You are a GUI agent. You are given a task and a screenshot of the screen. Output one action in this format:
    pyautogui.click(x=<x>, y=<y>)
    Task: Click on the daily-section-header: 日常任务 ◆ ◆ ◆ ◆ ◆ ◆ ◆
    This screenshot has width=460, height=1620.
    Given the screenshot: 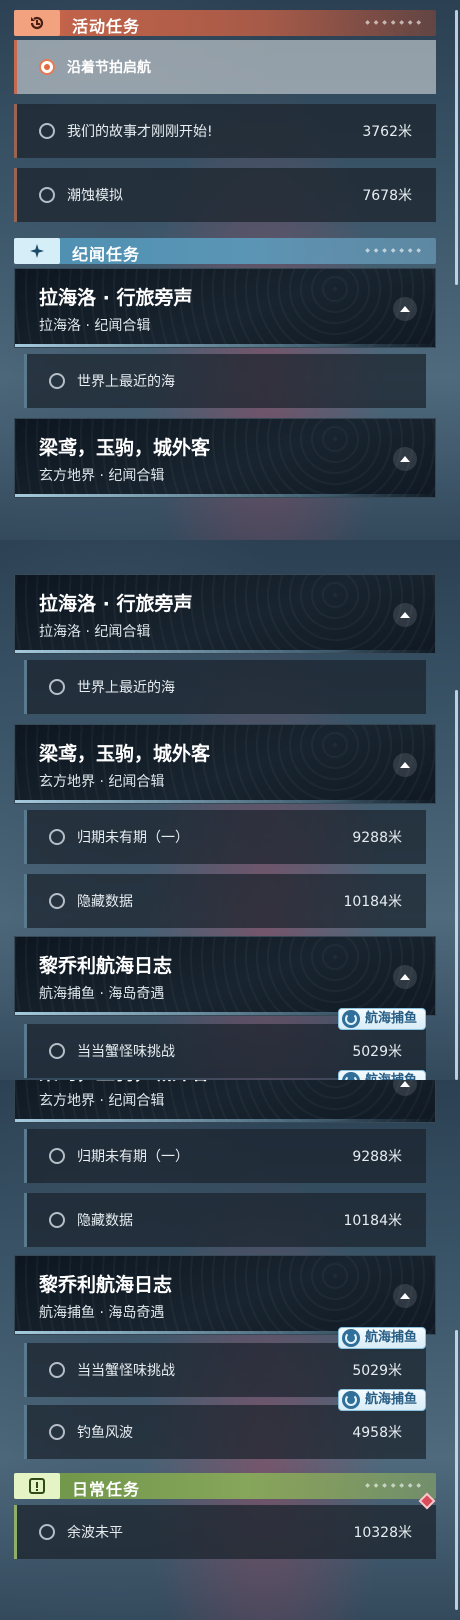 What is the action you would take?
    pyautogui.click(x=225, y=1486)
    